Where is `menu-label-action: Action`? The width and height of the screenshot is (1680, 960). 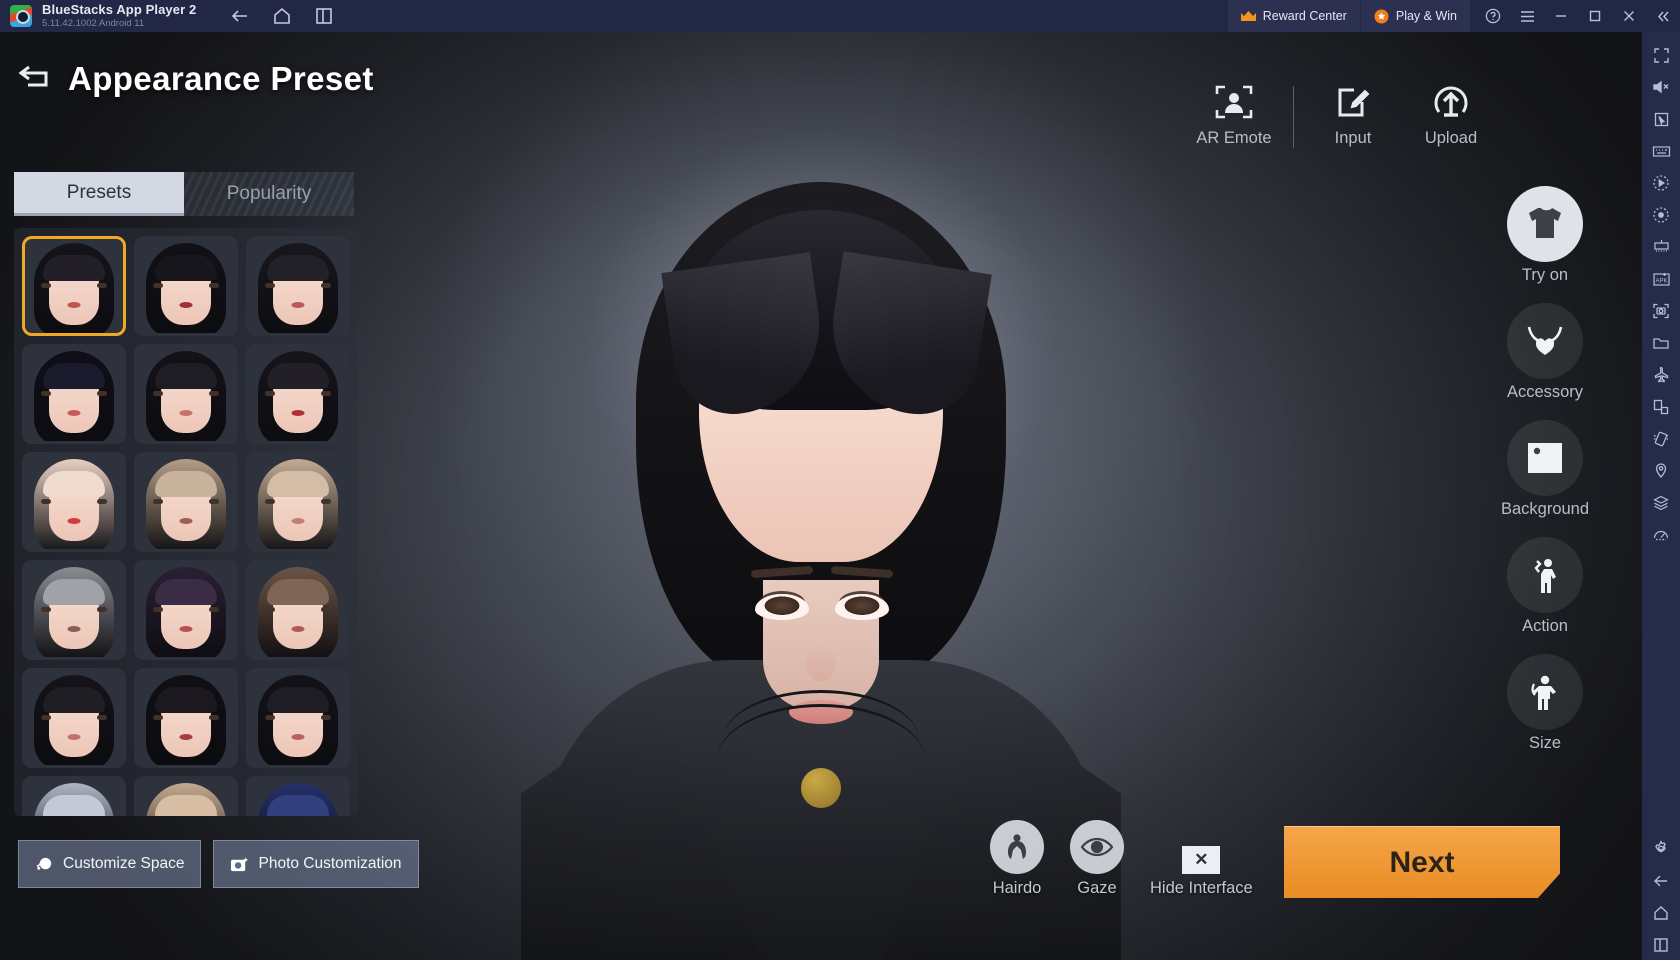
menu-label-action: Action is located at coordinates (1545, 626).